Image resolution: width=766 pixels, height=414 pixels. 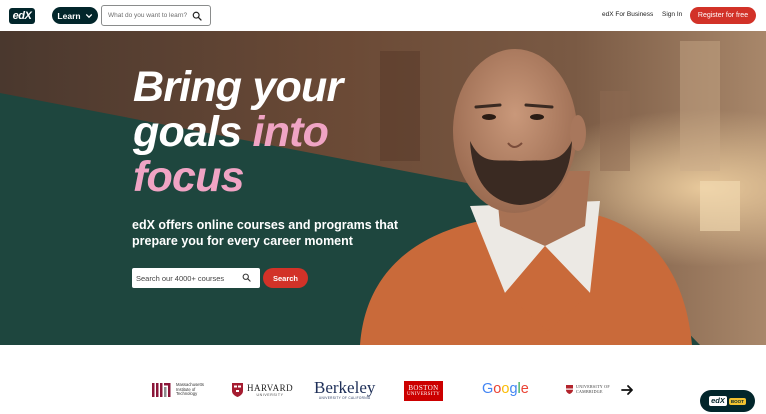 I want to click on header-search-input, so click(x=148, y=15).